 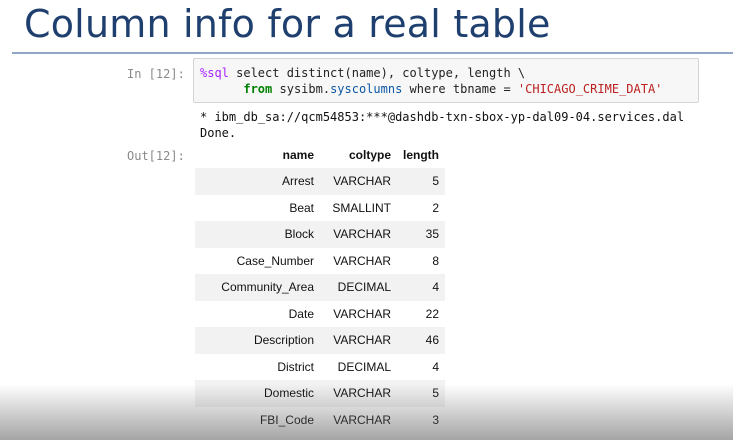 I want to click on sql-magic: %sql, so click(x=214, y=73).